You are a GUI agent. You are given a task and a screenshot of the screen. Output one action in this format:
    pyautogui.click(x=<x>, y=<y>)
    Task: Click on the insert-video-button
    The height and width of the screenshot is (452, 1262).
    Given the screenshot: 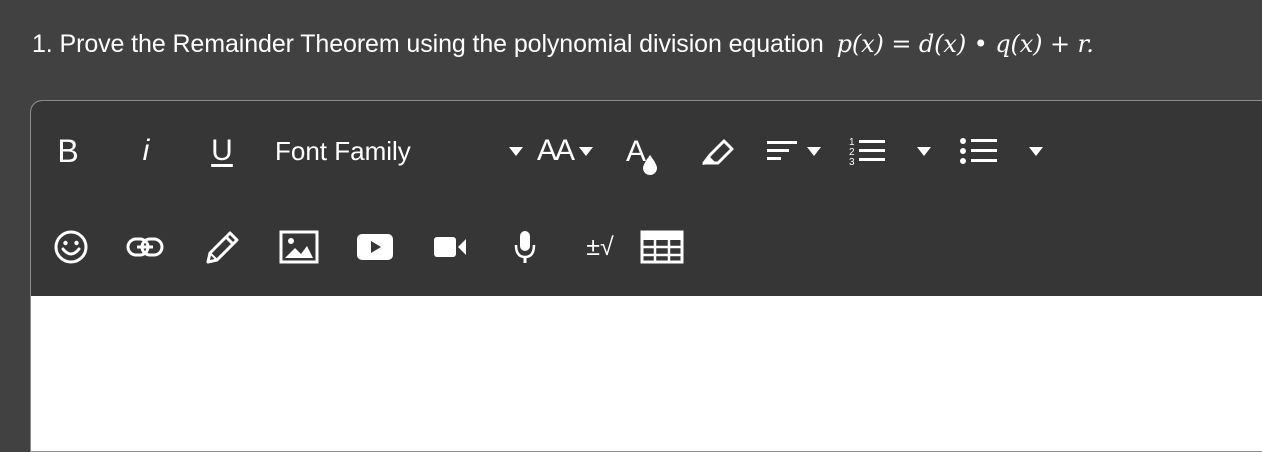 What is the action you would take?
    pyautogui.click(x=375, y=247)
    